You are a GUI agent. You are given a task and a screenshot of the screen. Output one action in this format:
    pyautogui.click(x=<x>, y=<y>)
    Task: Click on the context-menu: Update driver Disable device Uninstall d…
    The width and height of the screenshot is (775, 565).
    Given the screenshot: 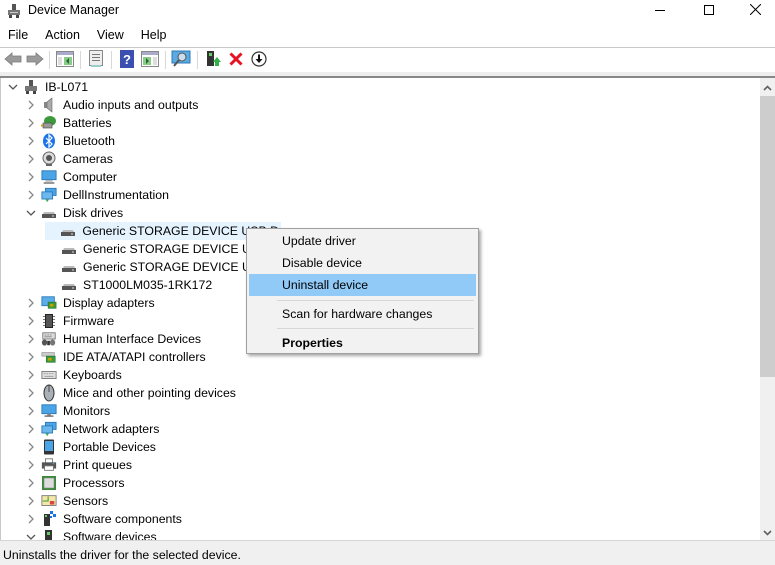 What is the action you would take?
    pyautogui.click(x=362, y=291)
    